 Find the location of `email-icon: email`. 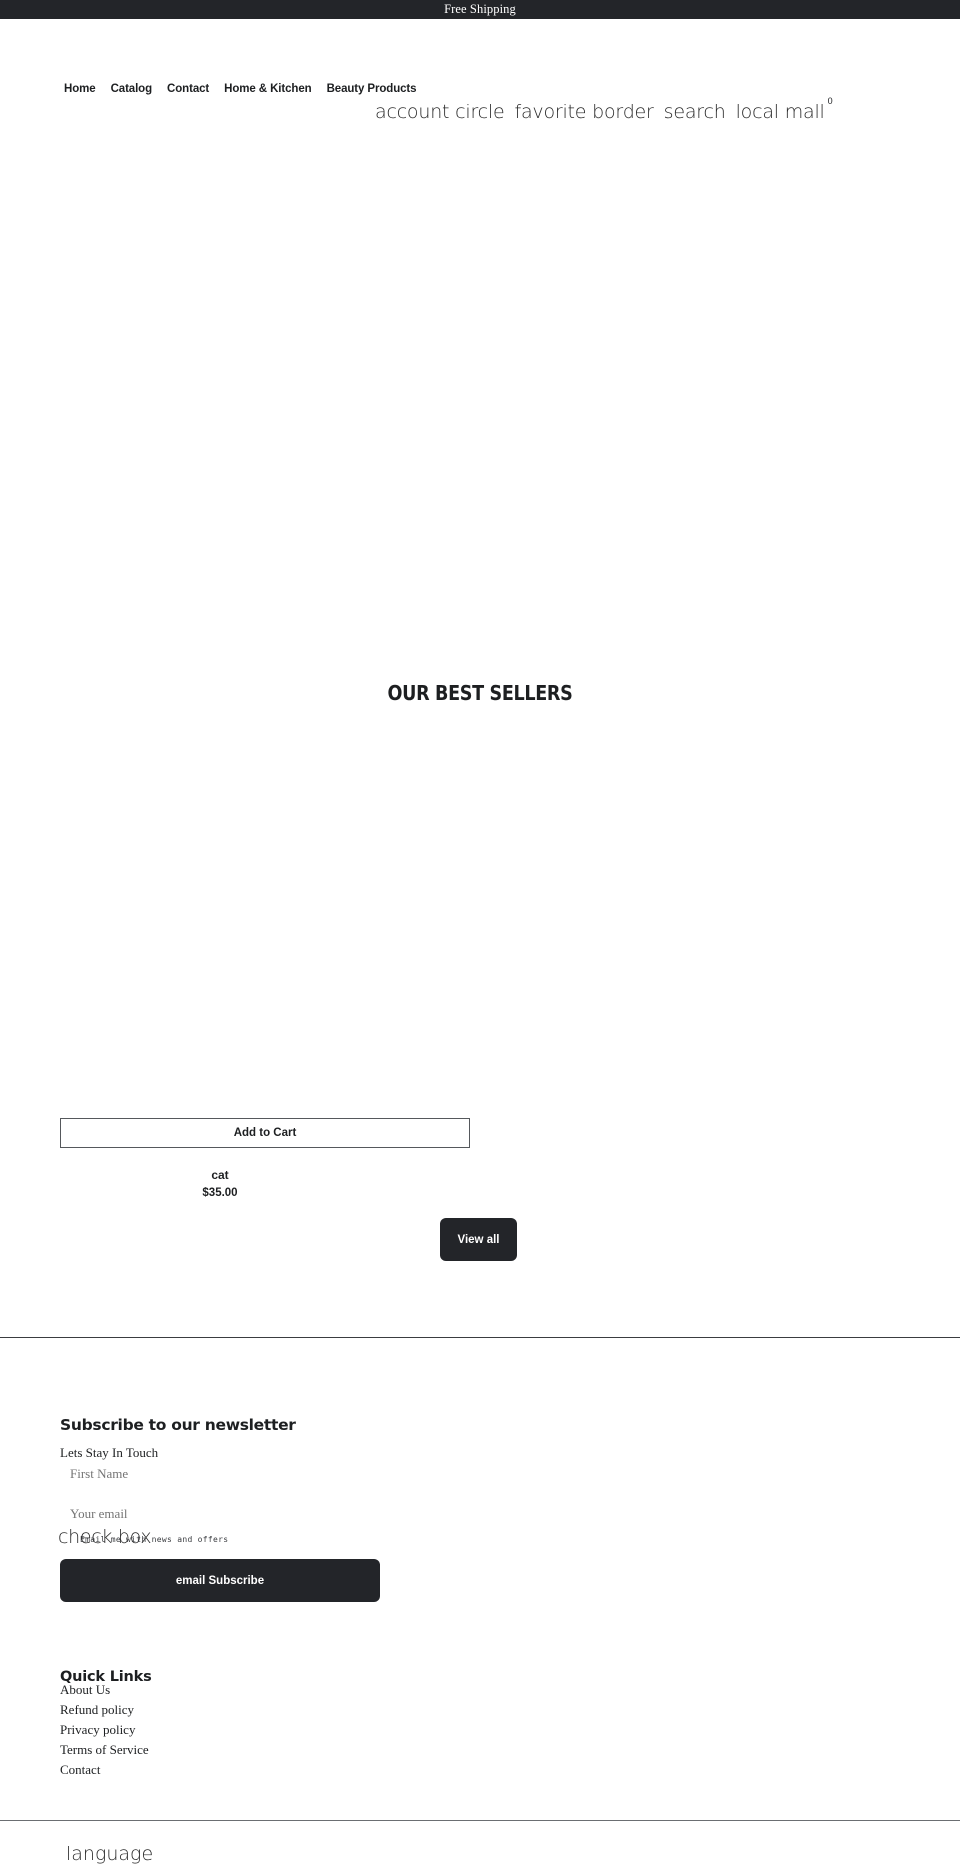

email-icon: email is located at coordinates (190, 1580).